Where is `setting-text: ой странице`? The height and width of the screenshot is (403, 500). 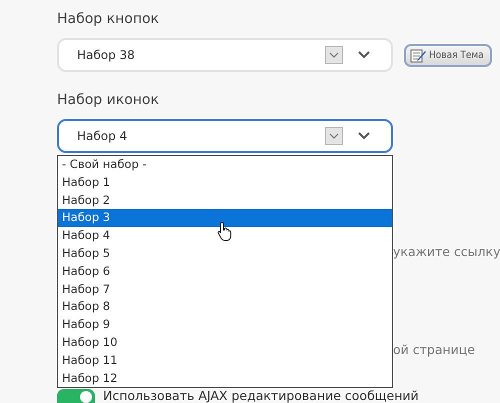
setting-text: ой странице is located at coordinates (434, 349).